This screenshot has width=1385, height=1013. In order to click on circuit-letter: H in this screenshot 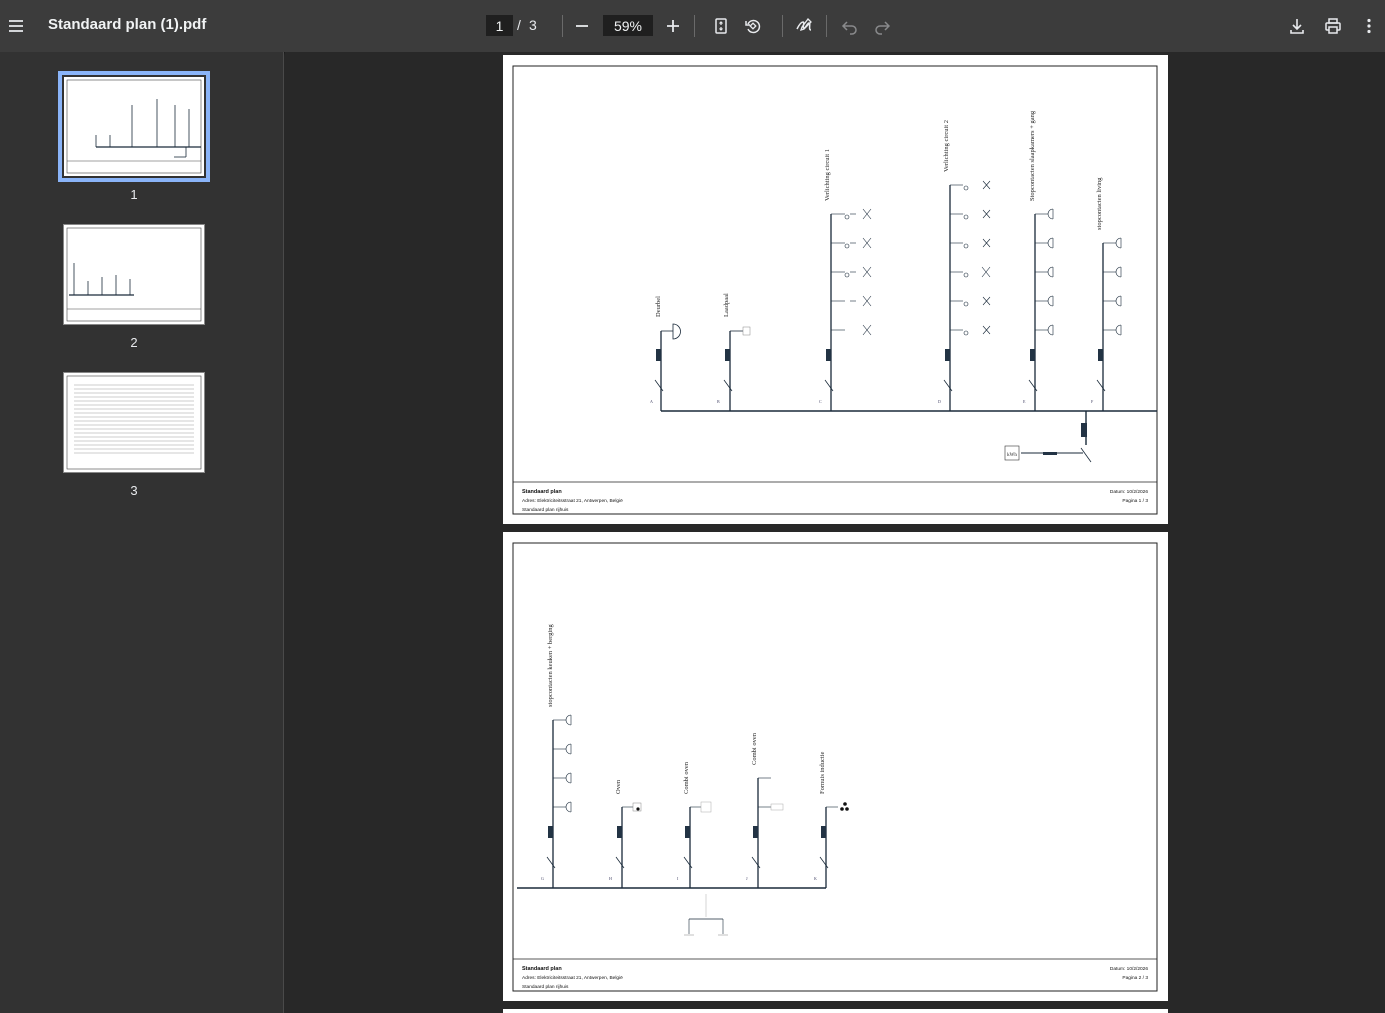, I will do `click(610, 878)`.